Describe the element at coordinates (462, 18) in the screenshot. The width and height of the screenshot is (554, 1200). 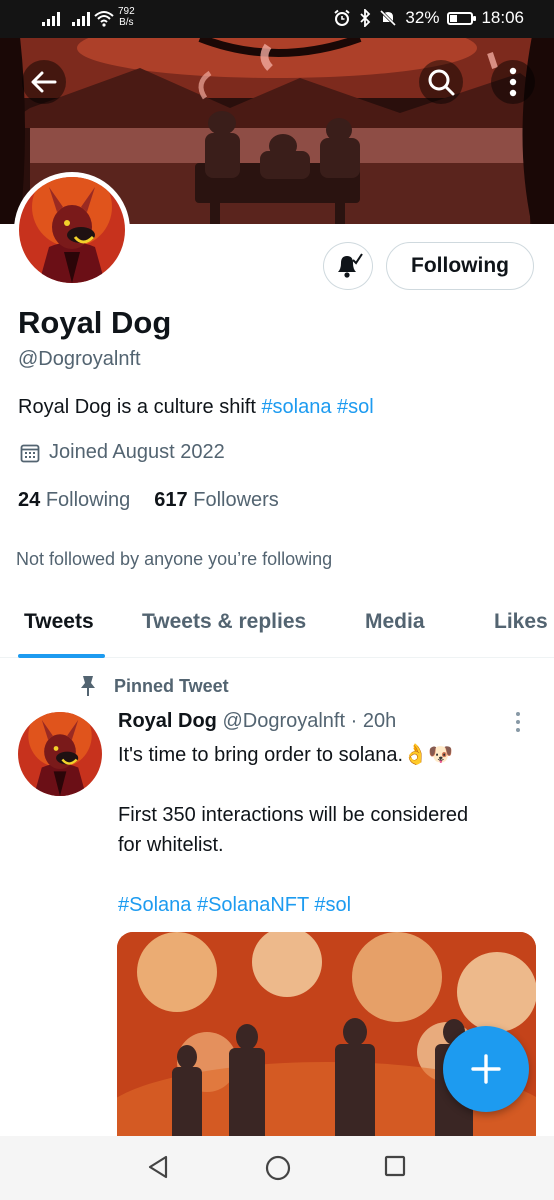
I see `battery-icon` at that location.